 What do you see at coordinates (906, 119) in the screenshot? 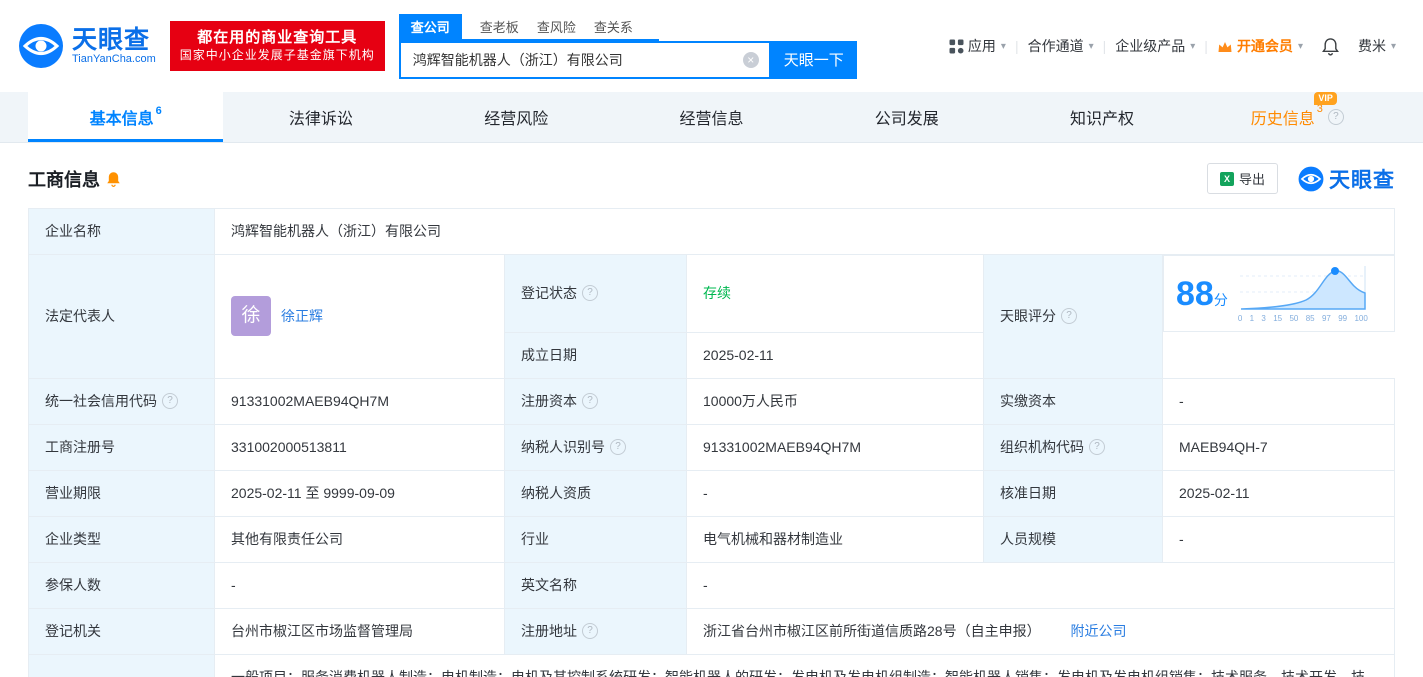
I see `tab-company-development-label: 公司发展` at bounding box center [906, 119].